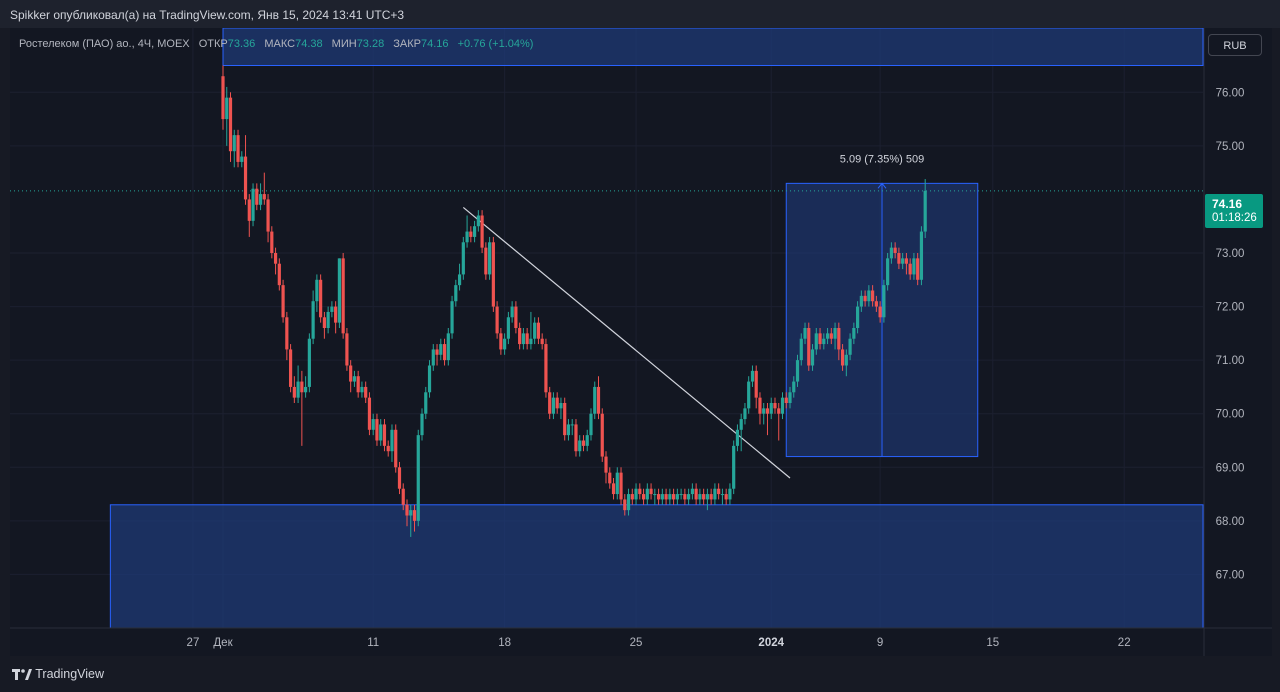 This screenshot has width=1280, height=692. What do you see at coordinates (370, 44) in the screenshot?
I see `low-value: 73.28` at bounding box center [370, 44].